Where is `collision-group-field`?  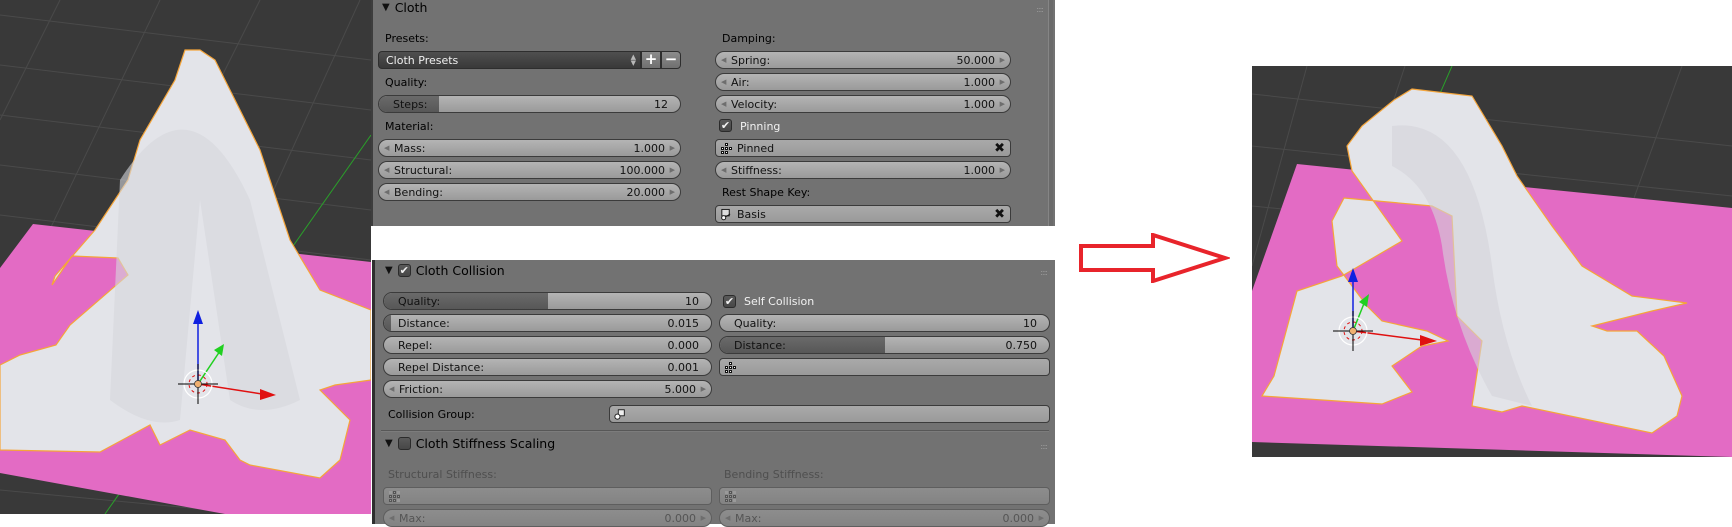
collision-group-field is located at coordinates (829, 414).